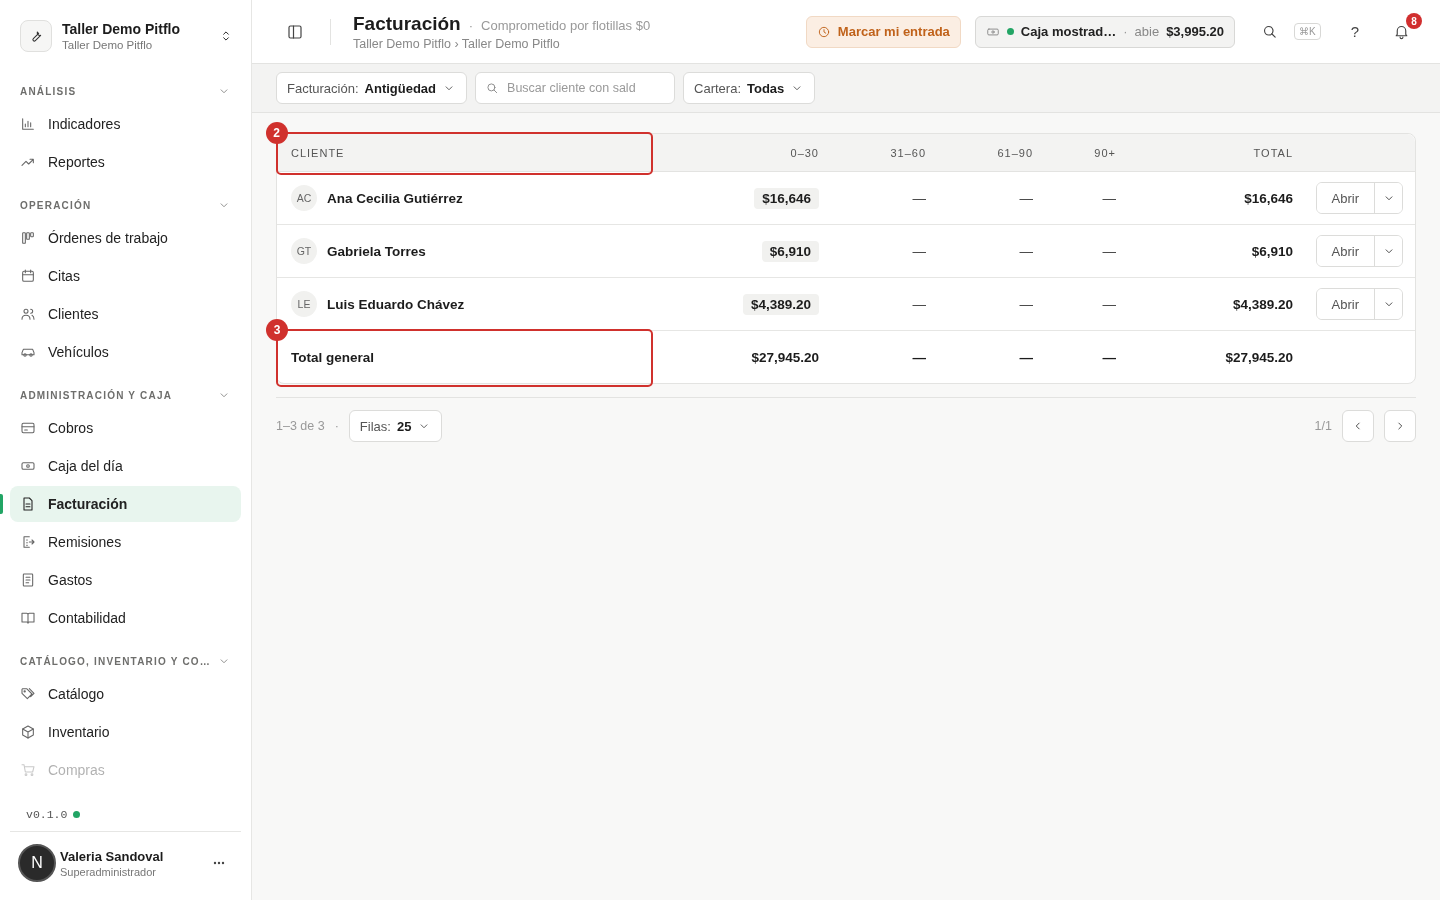  I want to click on workspace-subtitle: Taller Demo Pitflo, so click(108, 45).